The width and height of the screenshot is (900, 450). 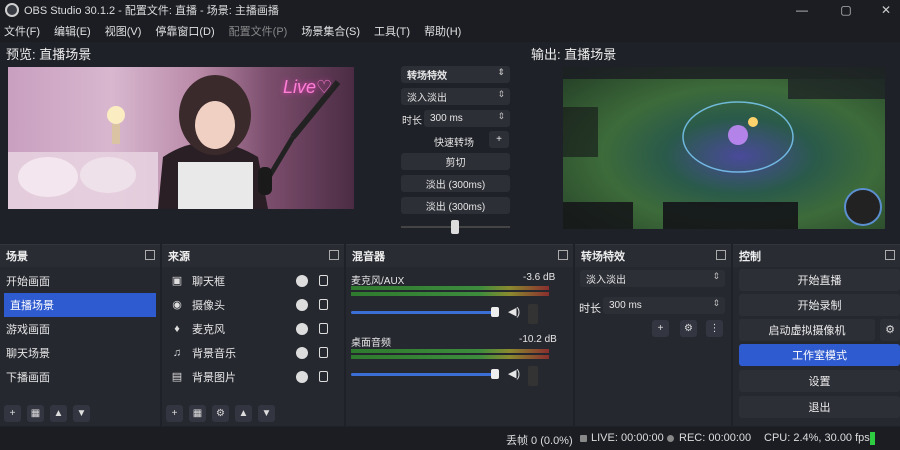 I want to click on transition-select-value: 淡入淡出, so click(x=427, y=98).